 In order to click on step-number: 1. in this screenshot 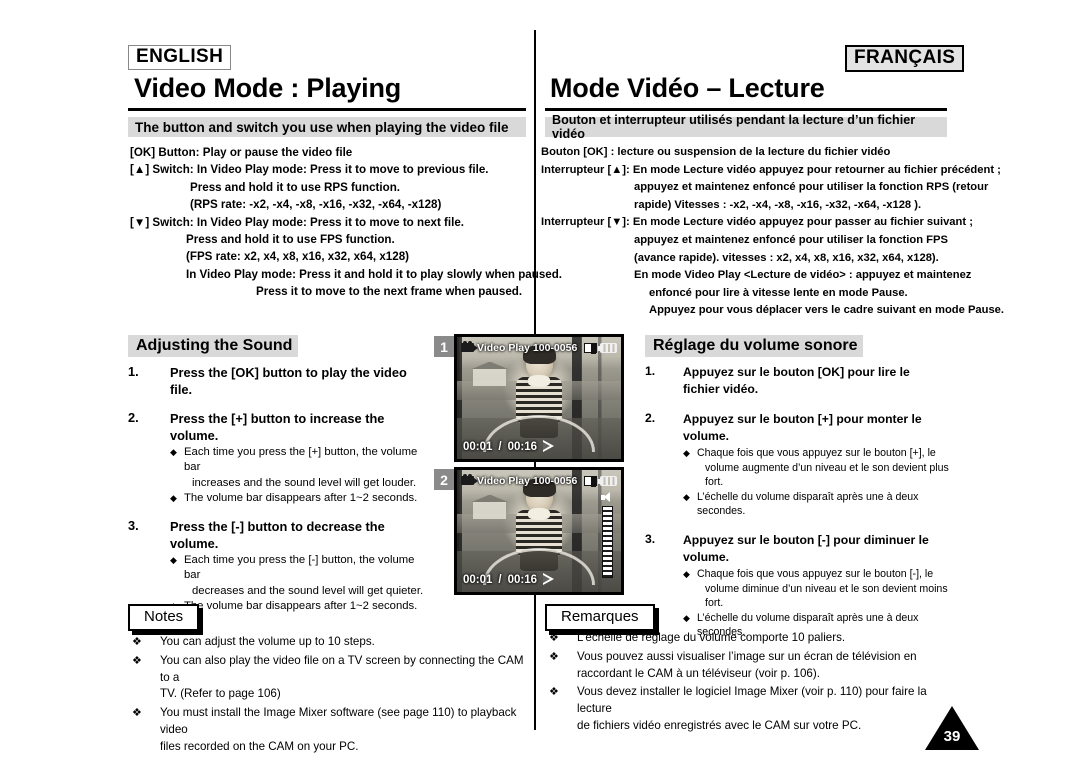, I will do `click(133, 371)`.